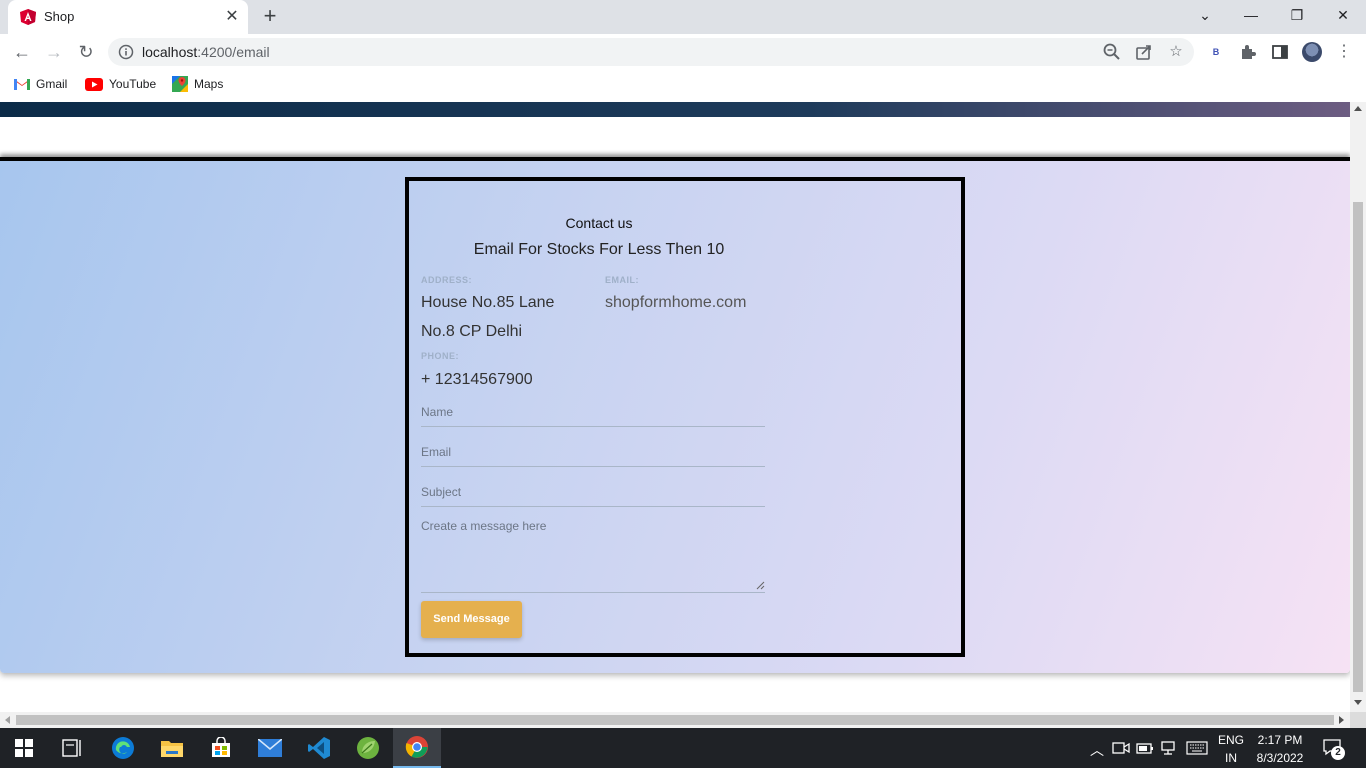  I want to click on address-bar, so click(651, 52).